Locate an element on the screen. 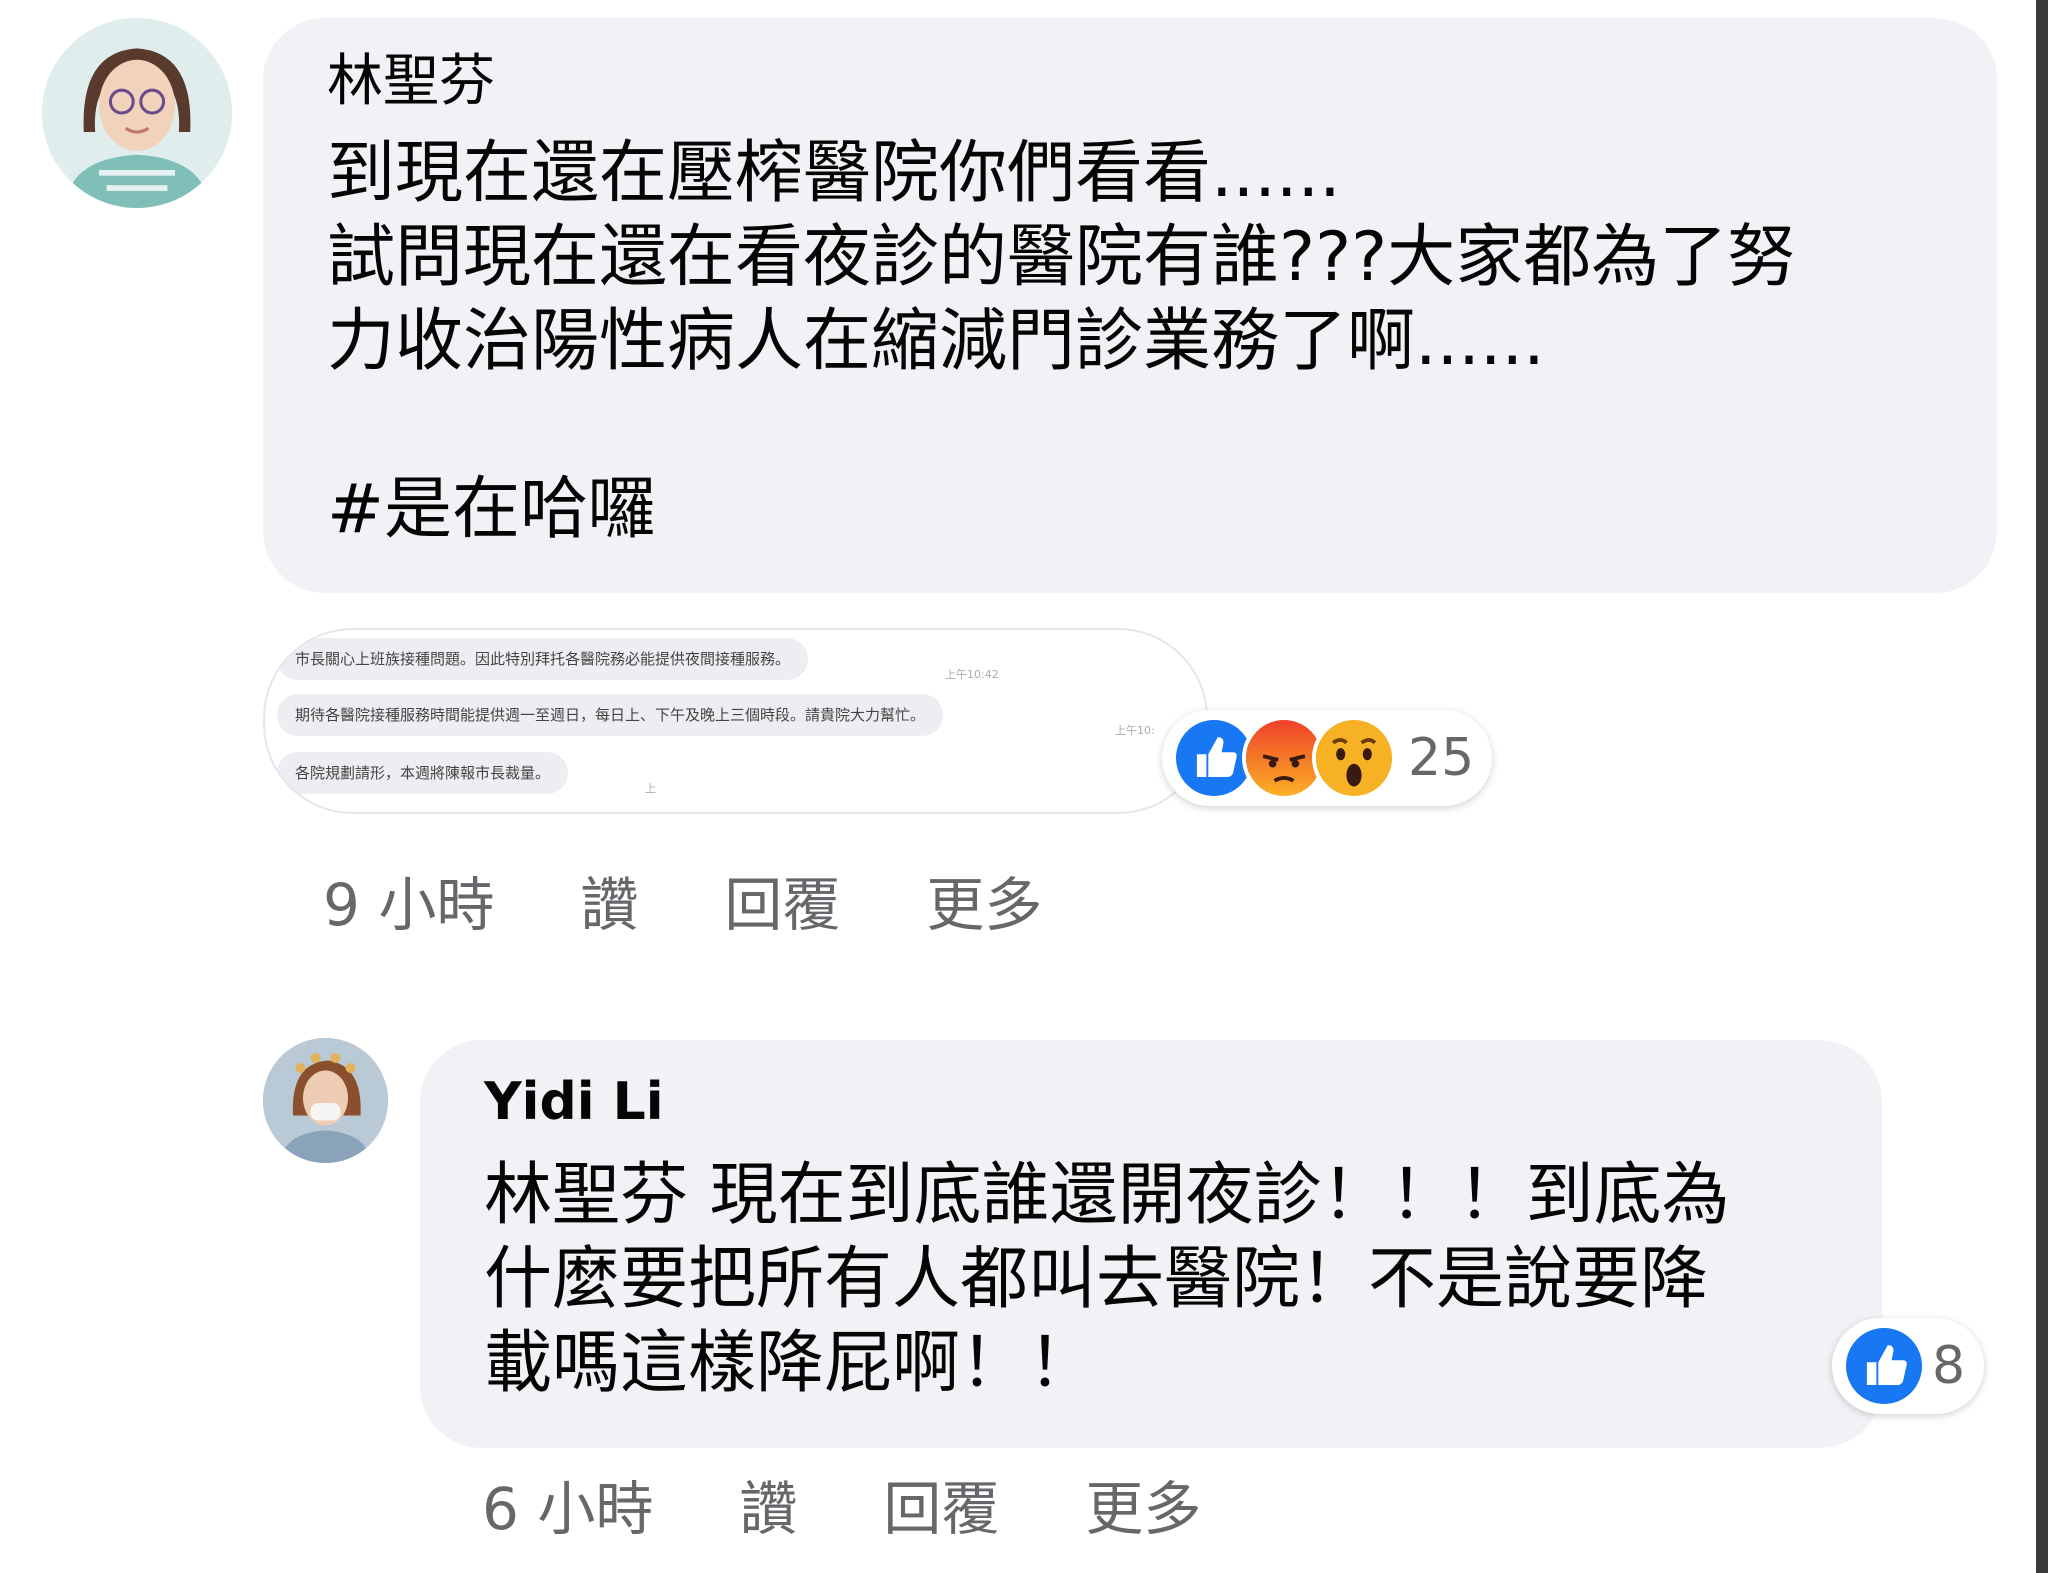 This screenshot has width=2048, height=1573. reaction-summary: 25 is located at coordinates (1327, 758).